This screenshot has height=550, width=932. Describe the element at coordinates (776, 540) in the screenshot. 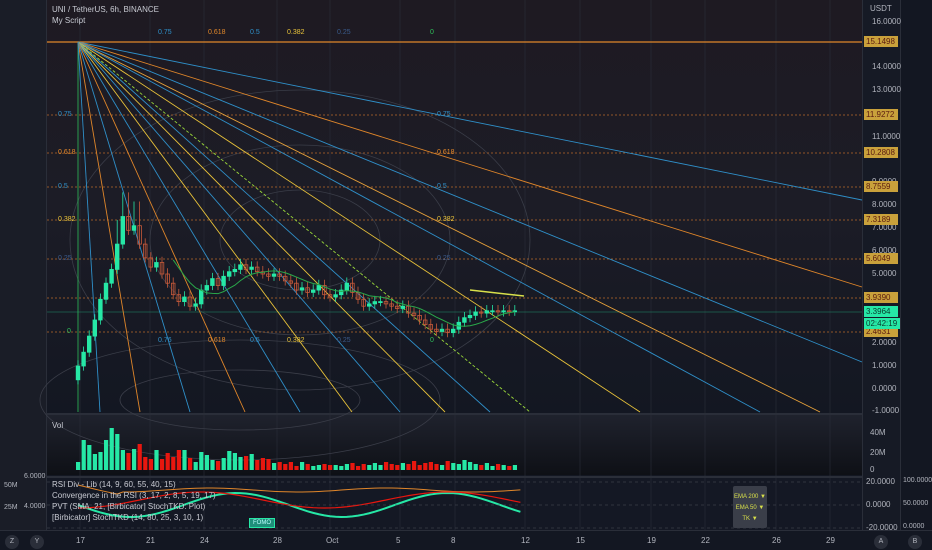

I see `time-tick: 26` at that location.